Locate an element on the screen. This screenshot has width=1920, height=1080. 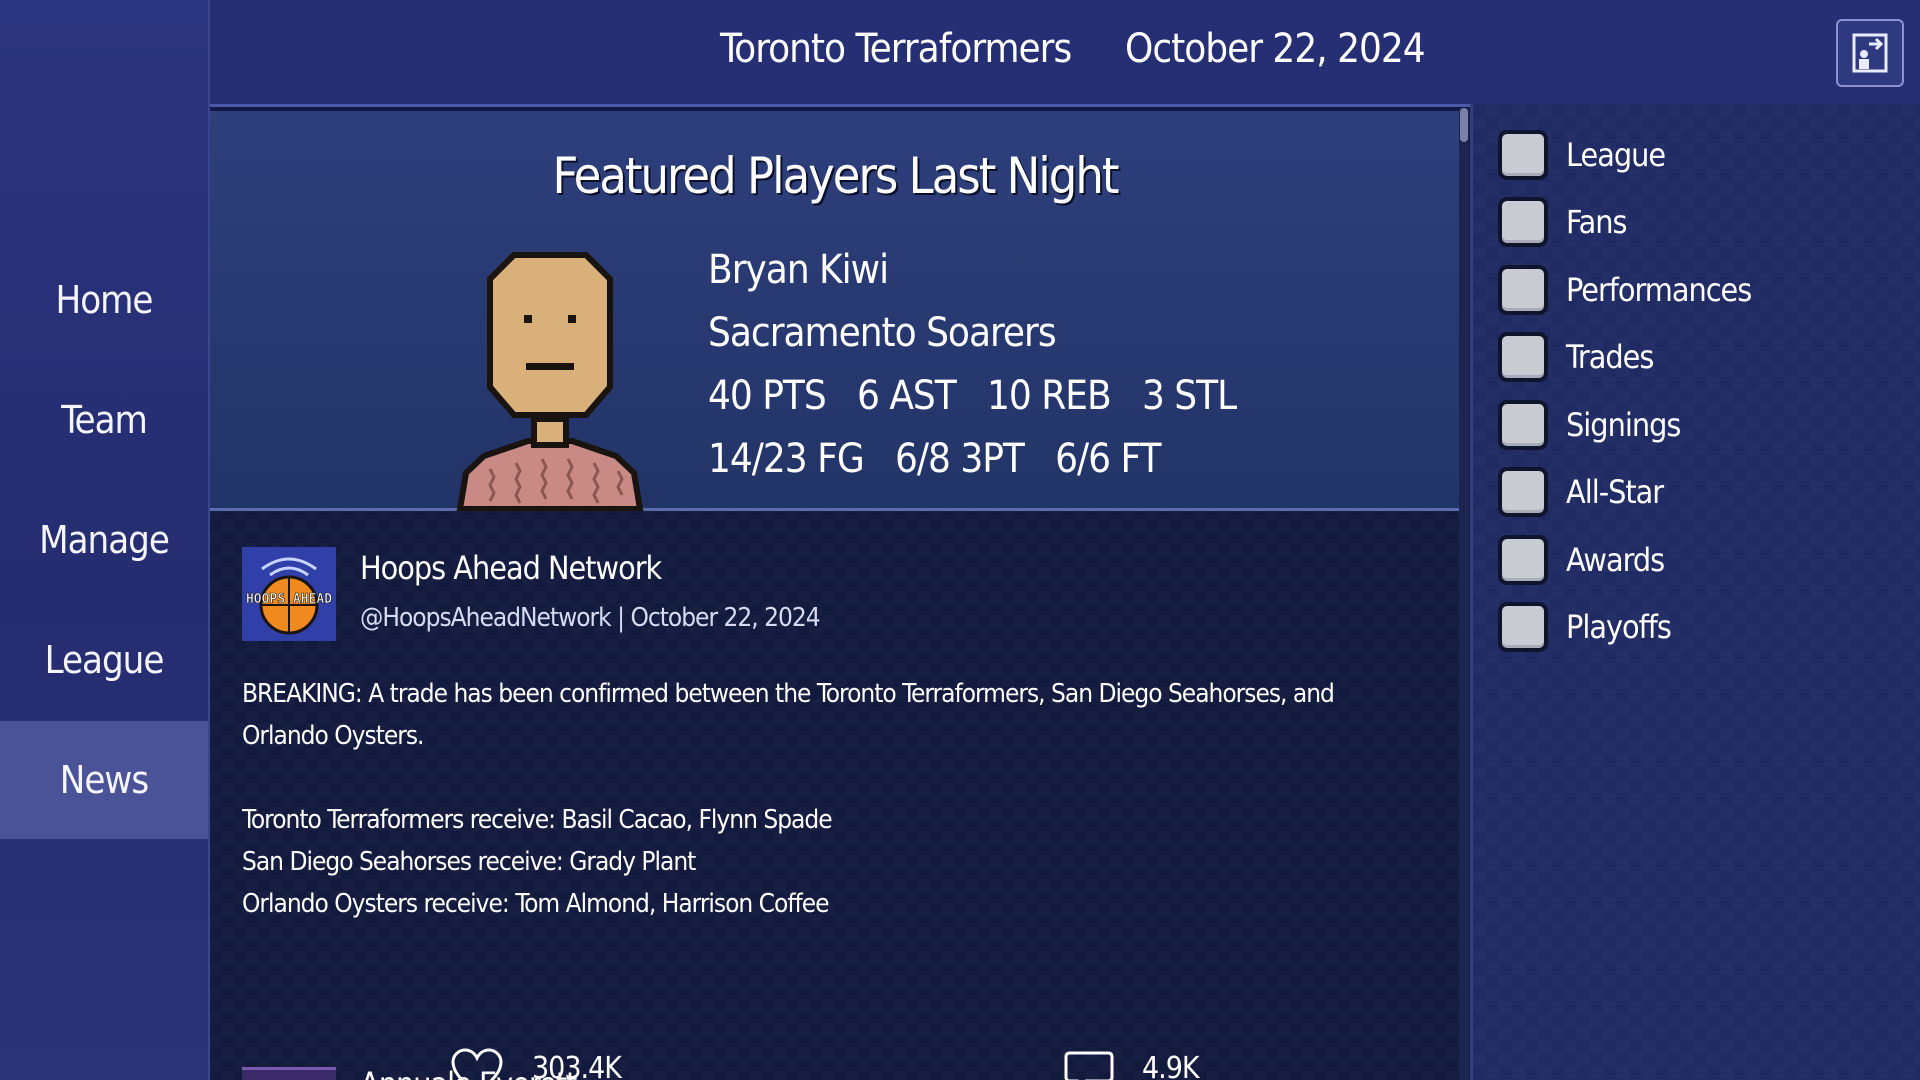
sidebar-item-league: League is located at coordinates (104, 660).